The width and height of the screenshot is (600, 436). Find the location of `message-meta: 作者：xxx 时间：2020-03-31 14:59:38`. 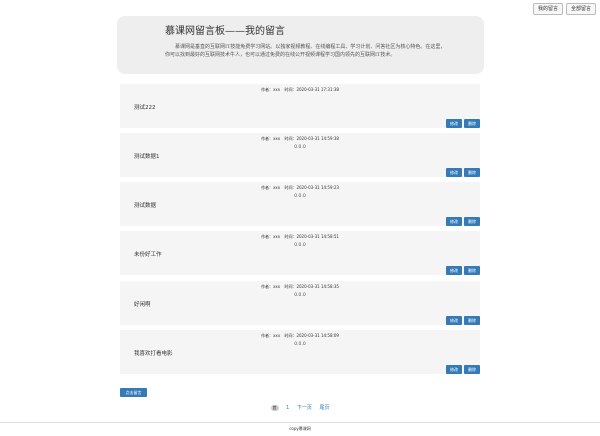

message-meta: 作者：xxx 时间：2020-03-31 14:59:38 is located at coordinates (300, 139).